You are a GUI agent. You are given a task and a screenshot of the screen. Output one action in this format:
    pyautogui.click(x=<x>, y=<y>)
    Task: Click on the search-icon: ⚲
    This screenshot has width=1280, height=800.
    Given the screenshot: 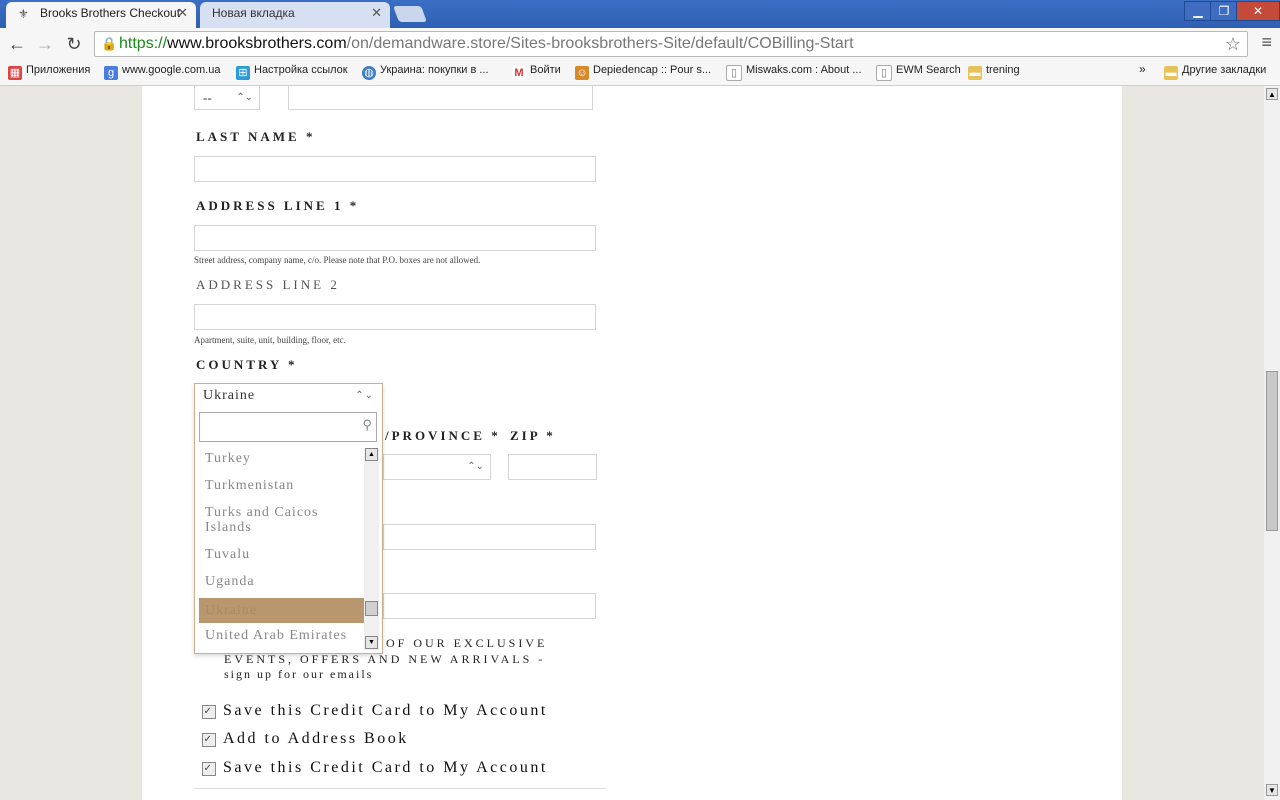 What is the action you would take?
    pyautogui.click(x=367, y=424)
    